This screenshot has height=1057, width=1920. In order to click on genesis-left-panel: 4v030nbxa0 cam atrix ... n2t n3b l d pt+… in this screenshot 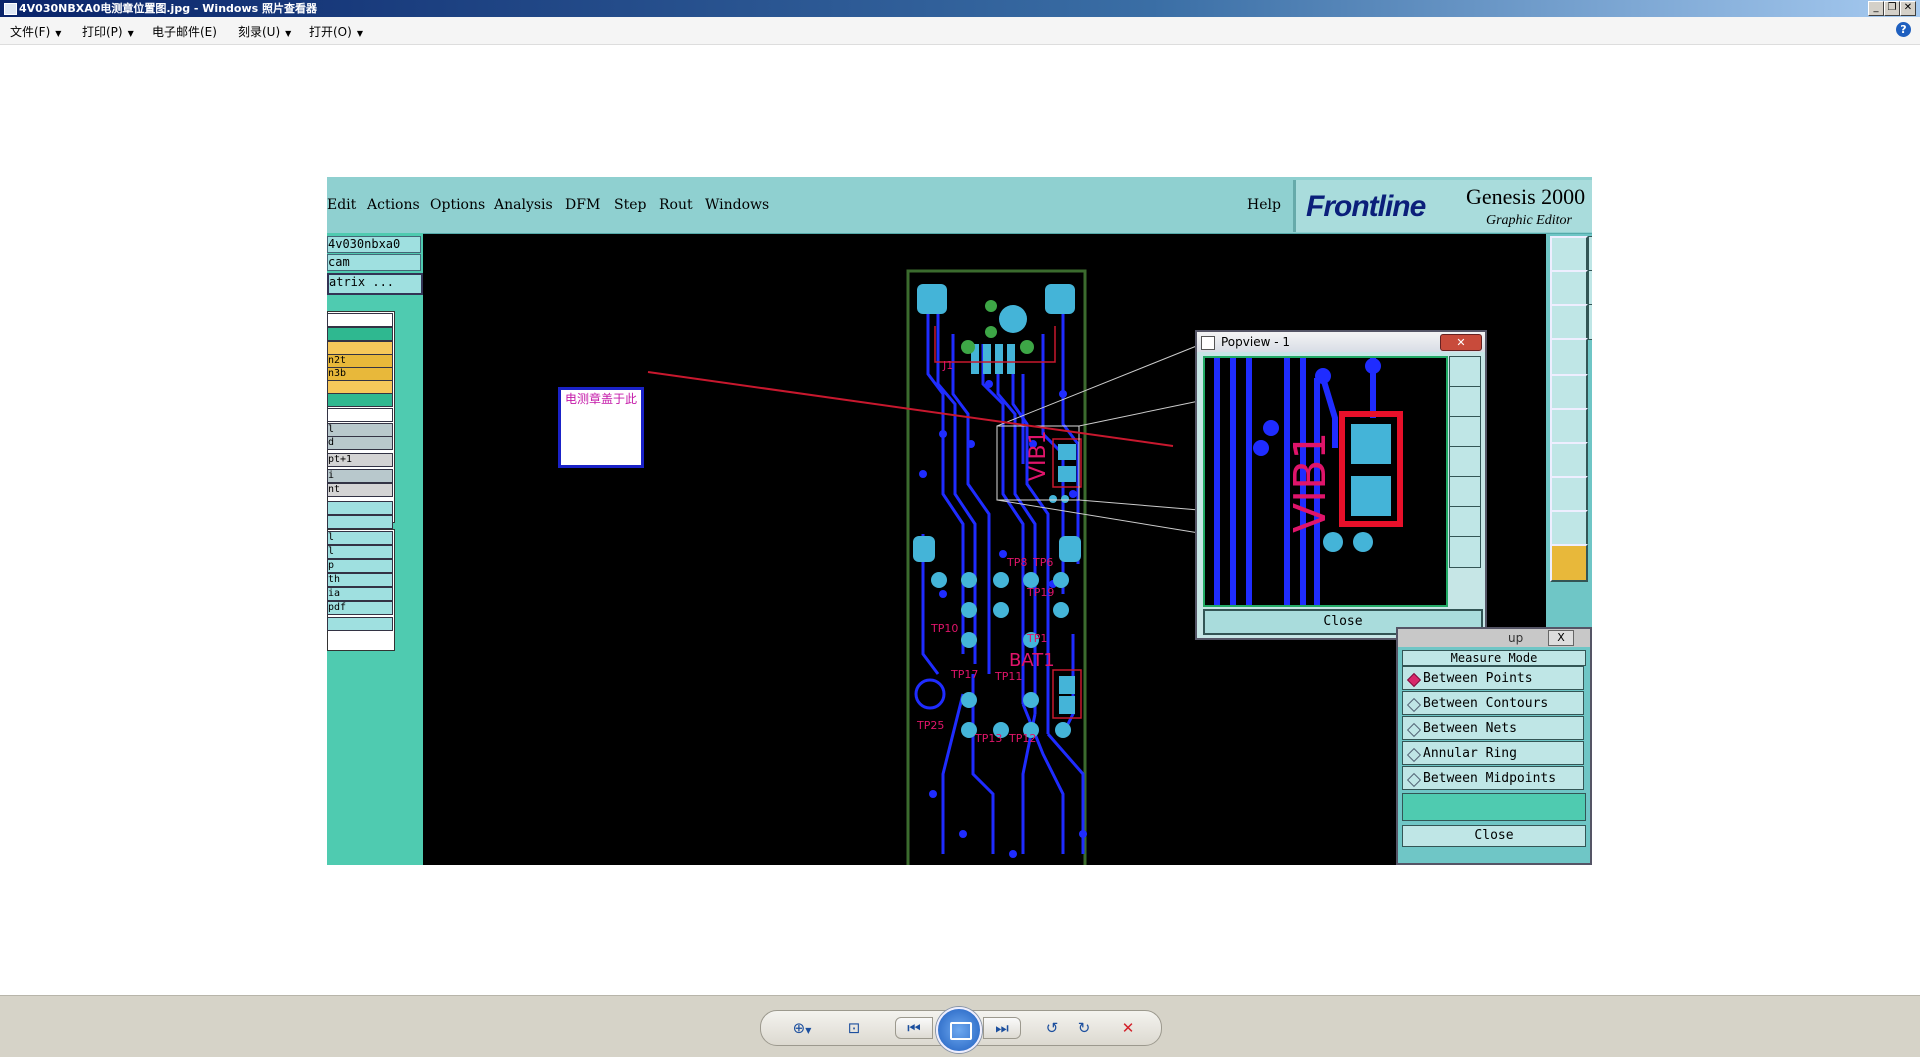, I will do `click(375, 549)`.